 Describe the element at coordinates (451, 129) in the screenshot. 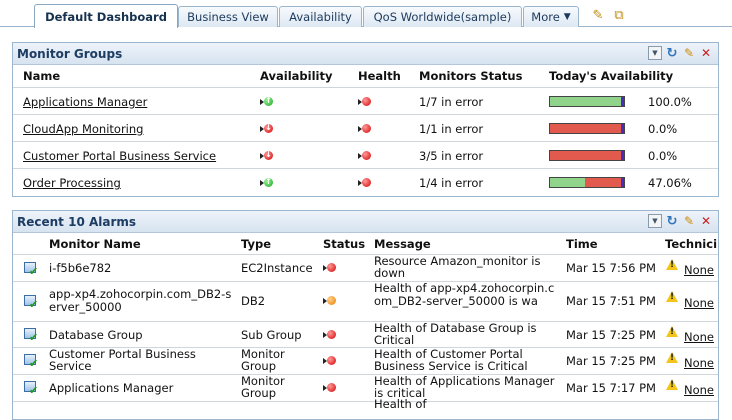

I see `monitors-status: 1/1 in error` at that location.